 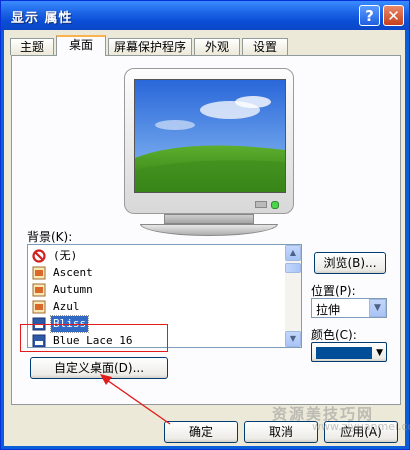 What do you see at coordinates (341, 419) in the screenshot?
I see `watermark: 资源美技巧网 www.ziyuanmei.com` at bounding box center [341, 419].